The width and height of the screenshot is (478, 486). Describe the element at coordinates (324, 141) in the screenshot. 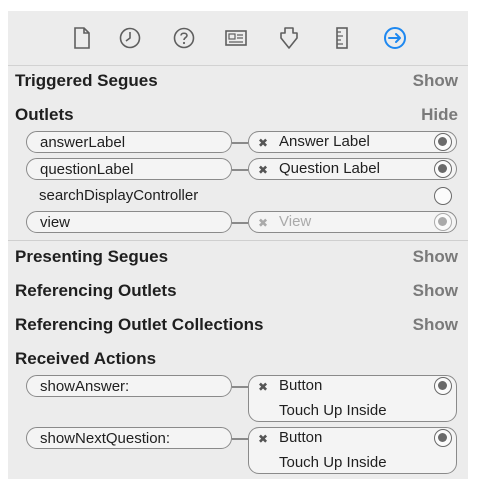

I see `outlet-target-label: Answer Label` at that location.